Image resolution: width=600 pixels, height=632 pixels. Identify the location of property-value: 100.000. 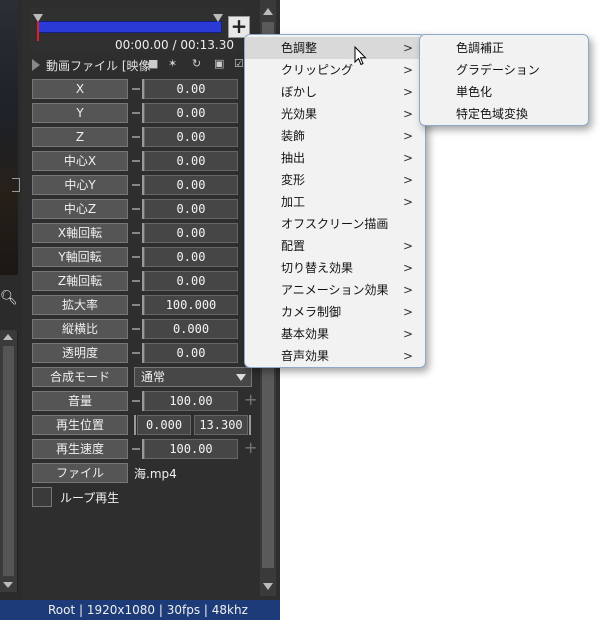
(191, 305).